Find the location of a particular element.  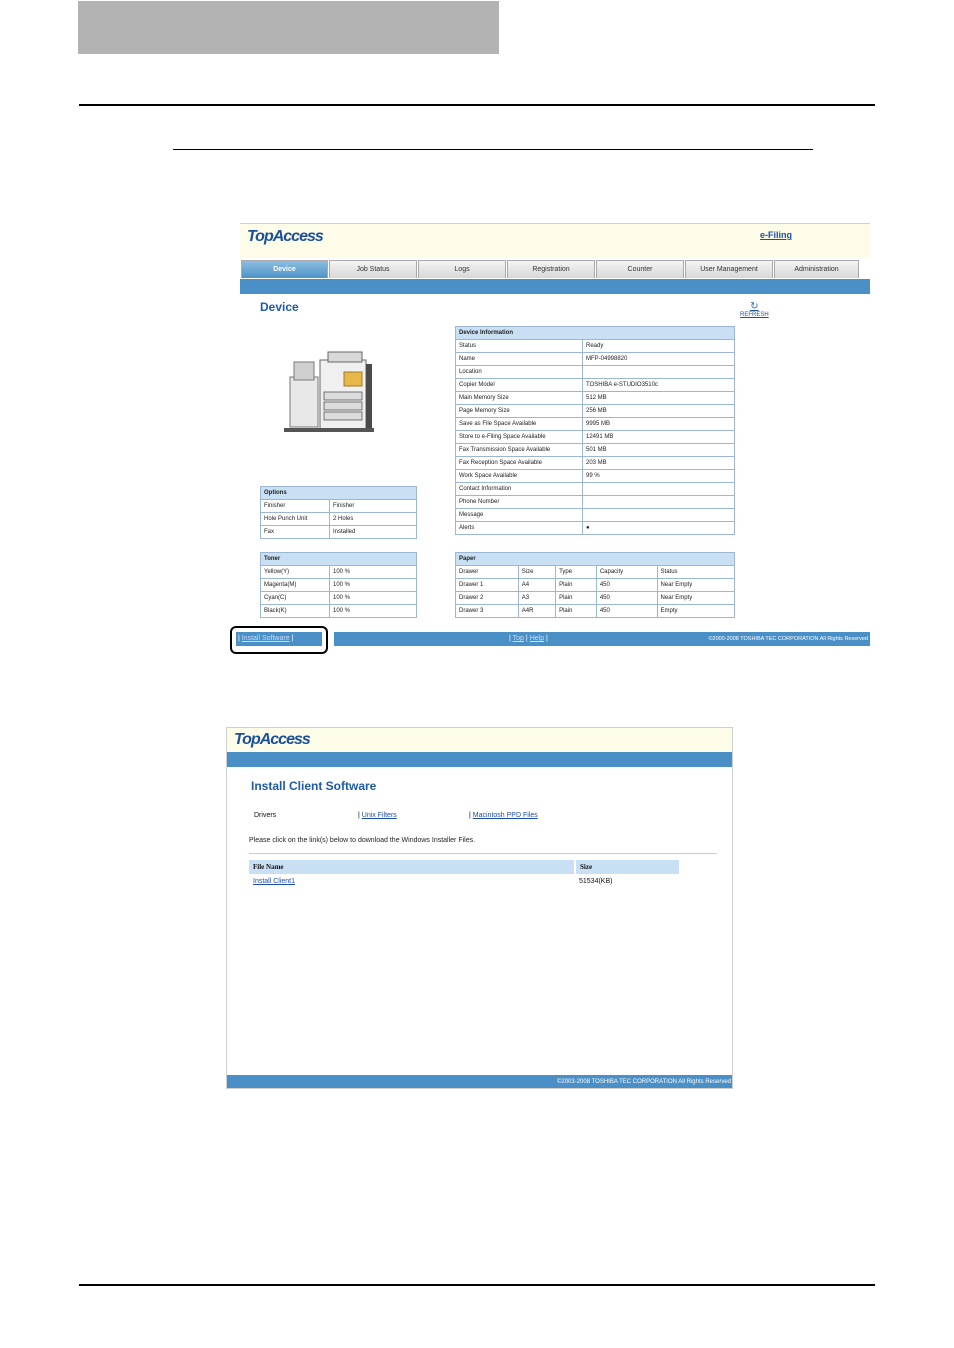

refresh-icon: ↻ is located at coordinates (754, 306).